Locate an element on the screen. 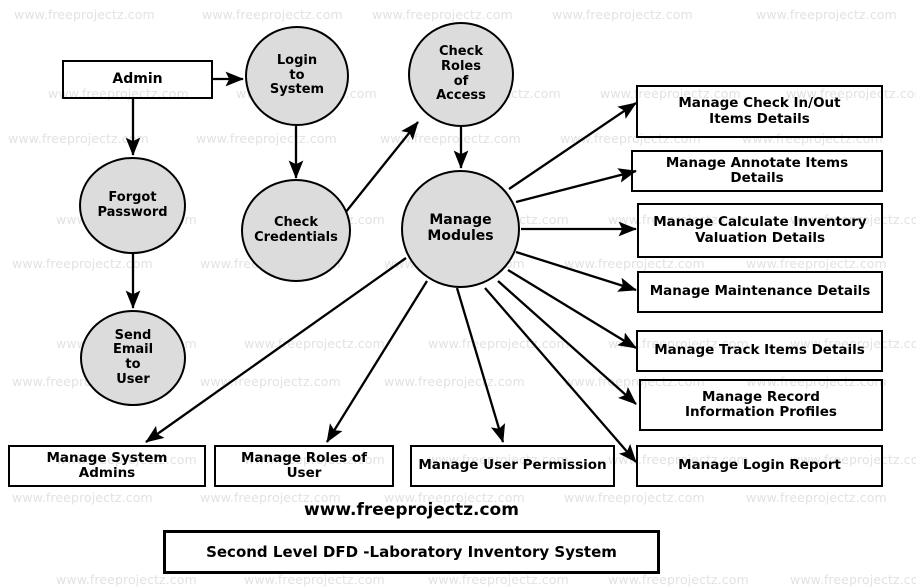 The width and height of the screenshot is (916, 587). data-store-roles-of-user-label: Manage Roles of User is located at coordinates (304, 465).